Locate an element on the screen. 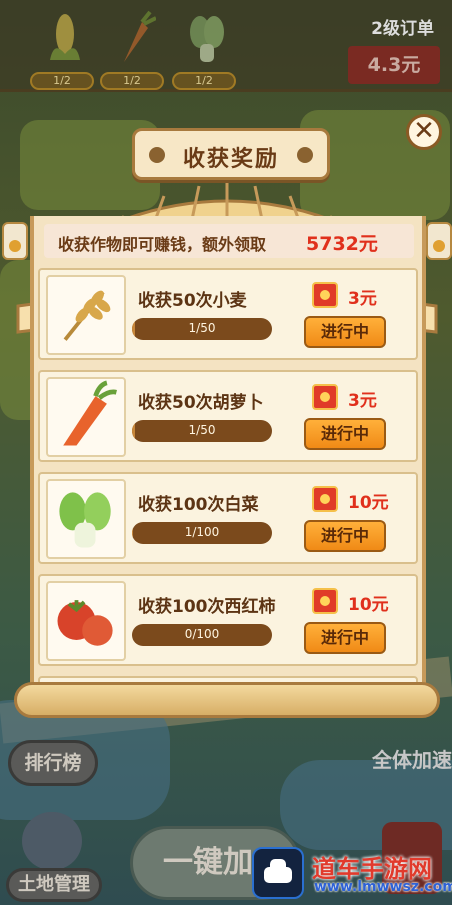  wheat-icon is located at coordinates (87, 315).